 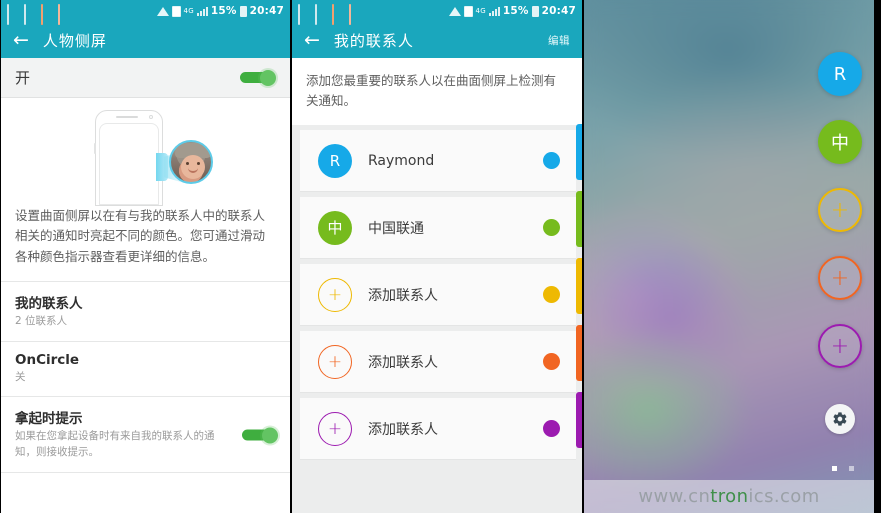 What do you see at coordinates (193, 167) in the screenshot?
I see `face-shape` at bounding box center [193, 167].